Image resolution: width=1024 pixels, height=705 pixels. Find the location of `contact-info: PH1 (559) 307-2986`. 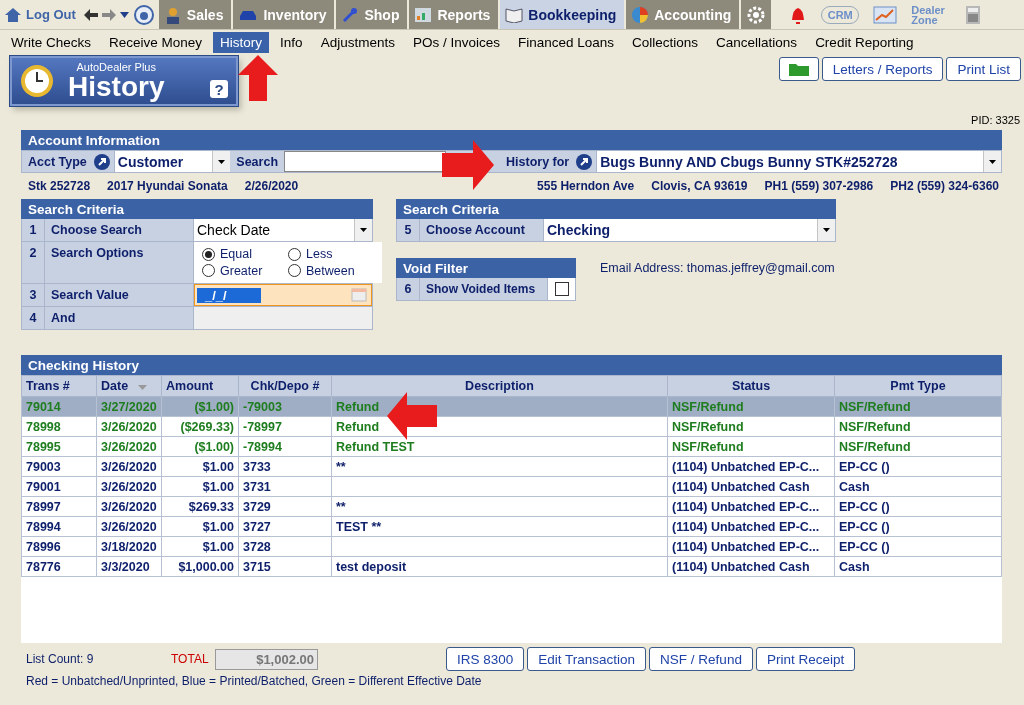

contact-info: PH1 (559) 307-2986 is located at coordinates (819, 186).